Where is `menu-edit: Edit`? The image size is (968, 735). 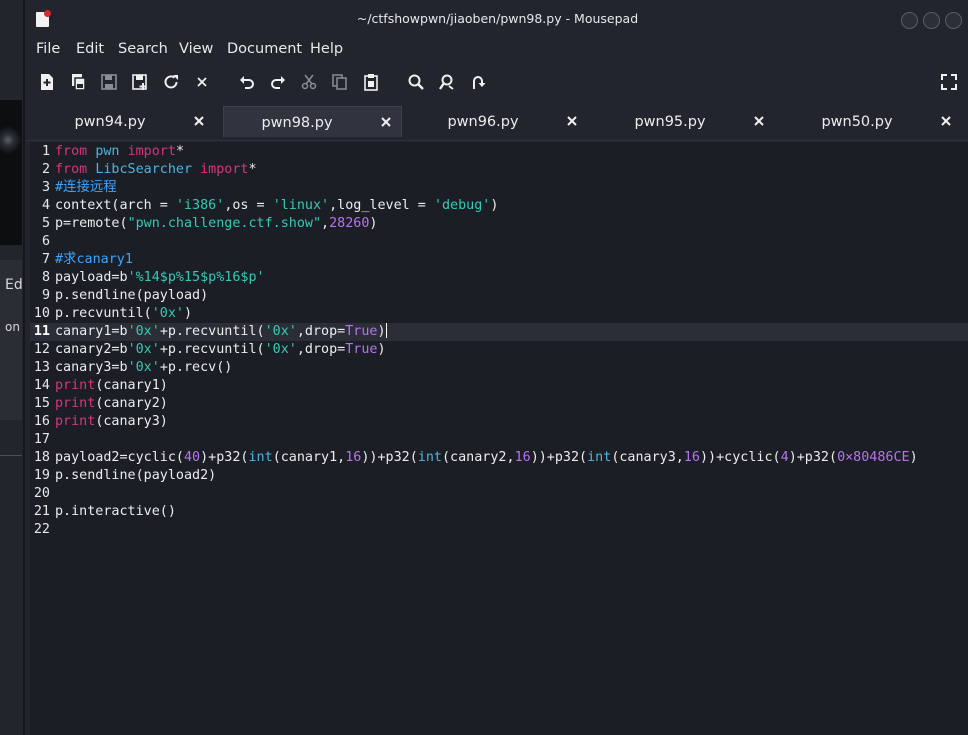 menu-edit: Edit is located at coordinates (90, 49).